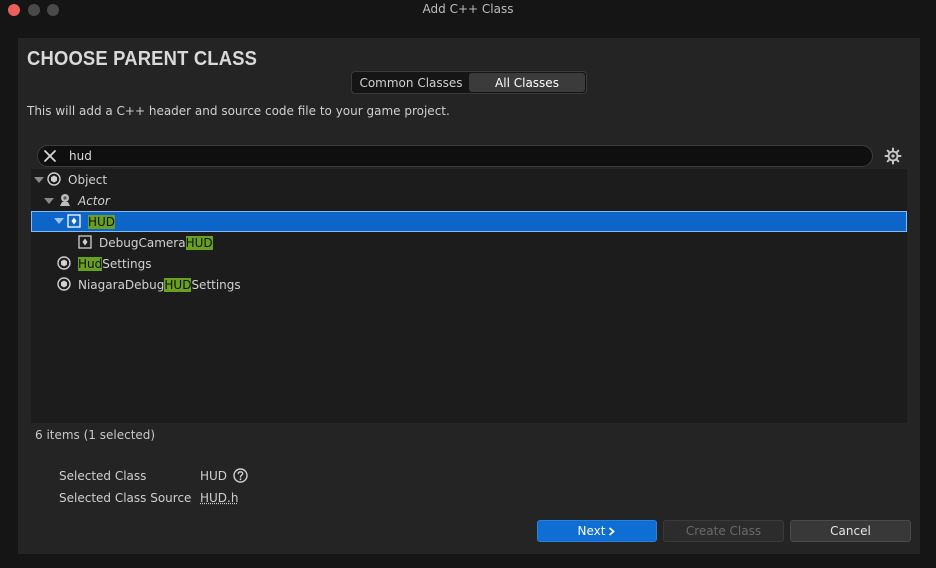 The height and width of the screenshot is (568, 936). Describe the element at coordinates (469, 263) in the screenshot. I see `tree-item-hudsettings: HudSettings` at that location.